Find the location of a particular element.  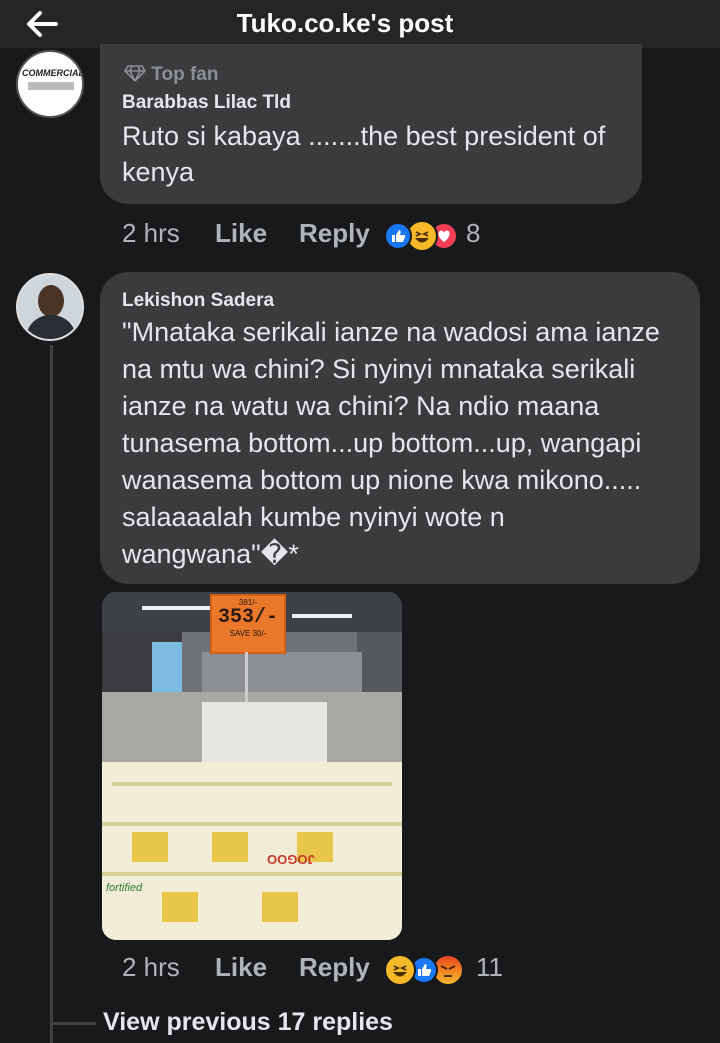

price-value: 353/- is located at coordinates (247, 617).